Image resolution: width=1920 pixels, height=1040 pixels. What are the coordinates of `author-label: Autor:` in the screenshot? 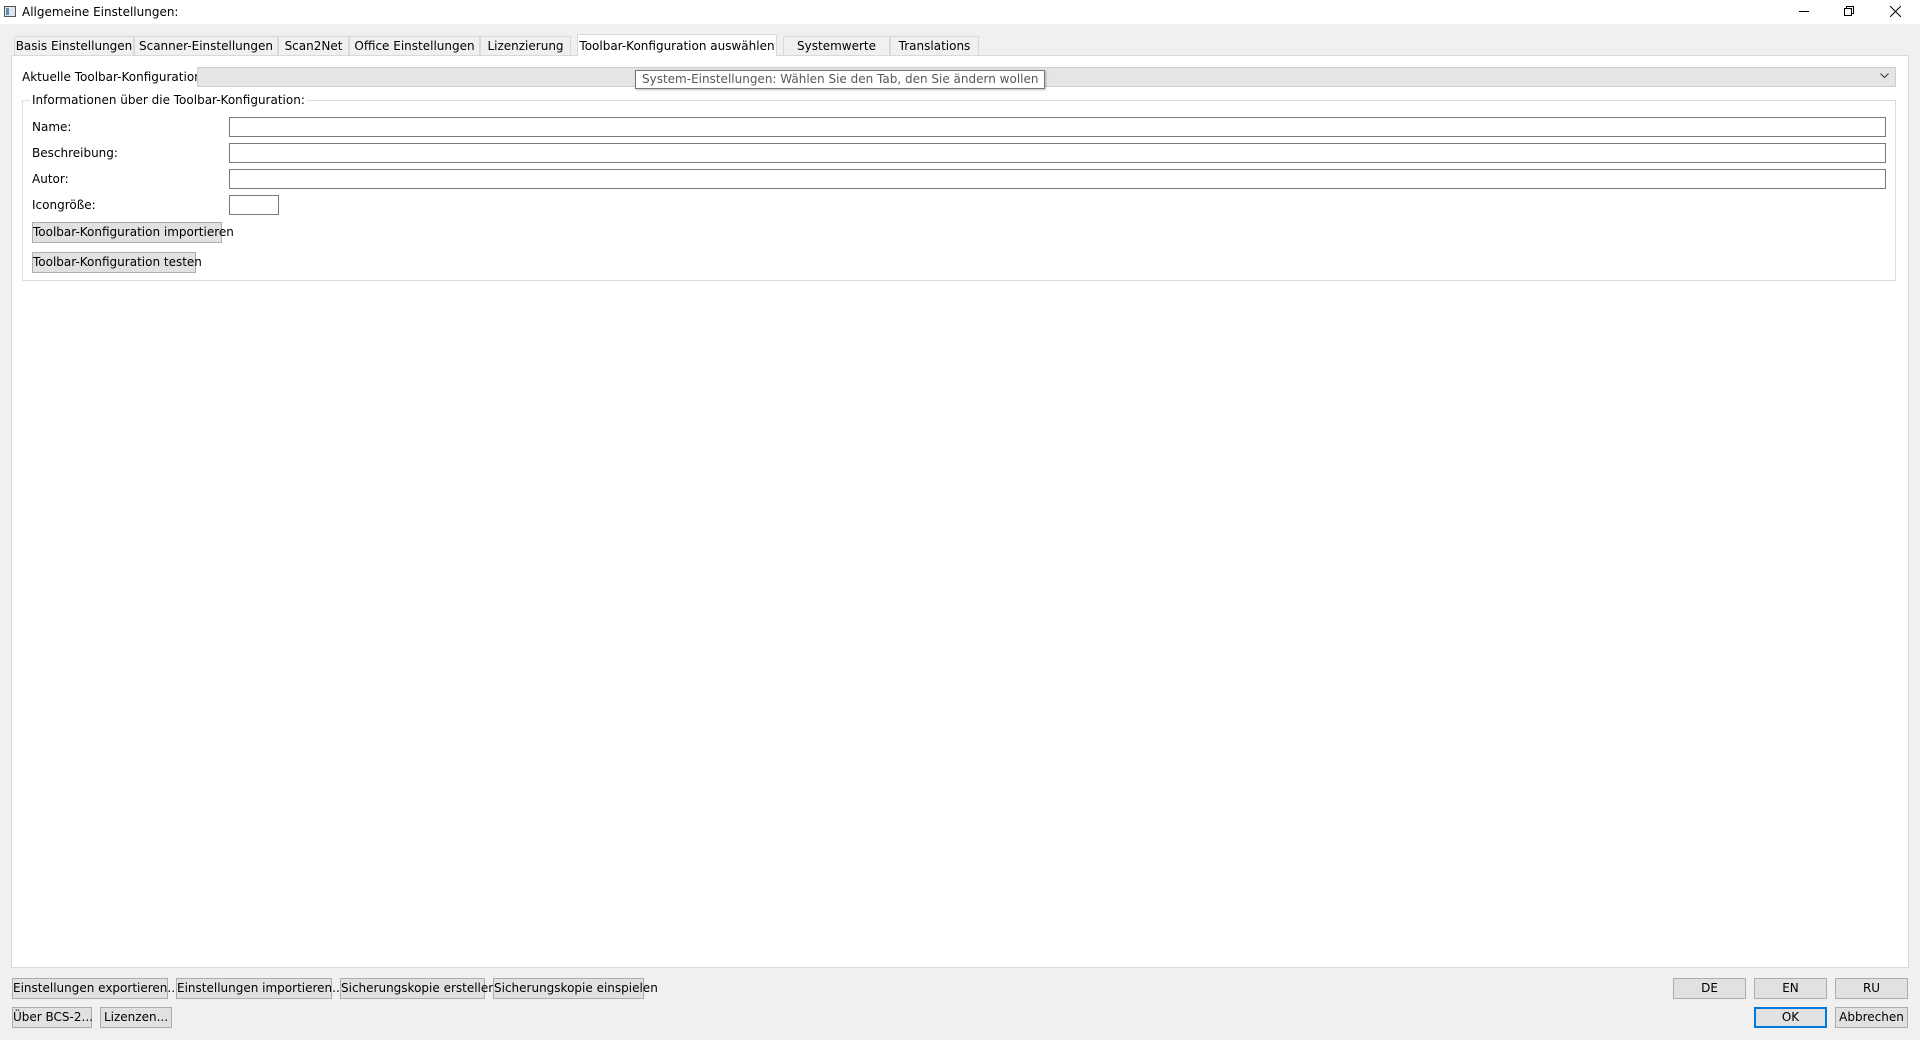 It's located at (50, 179).